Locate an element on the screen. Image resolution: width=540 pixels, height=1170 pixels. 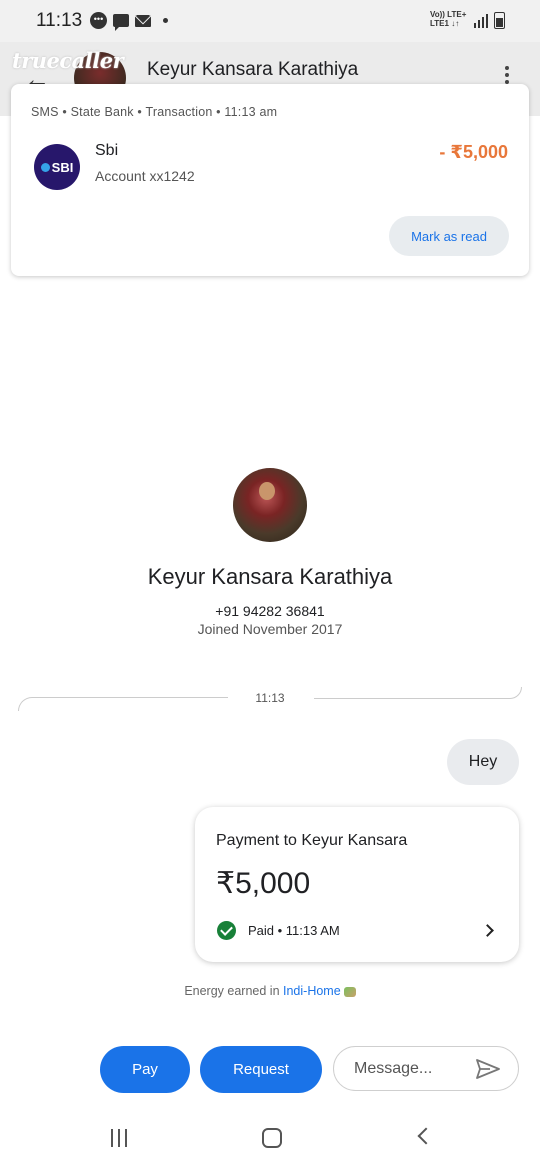
message-text: Hey is located at coordinates (483, 761).